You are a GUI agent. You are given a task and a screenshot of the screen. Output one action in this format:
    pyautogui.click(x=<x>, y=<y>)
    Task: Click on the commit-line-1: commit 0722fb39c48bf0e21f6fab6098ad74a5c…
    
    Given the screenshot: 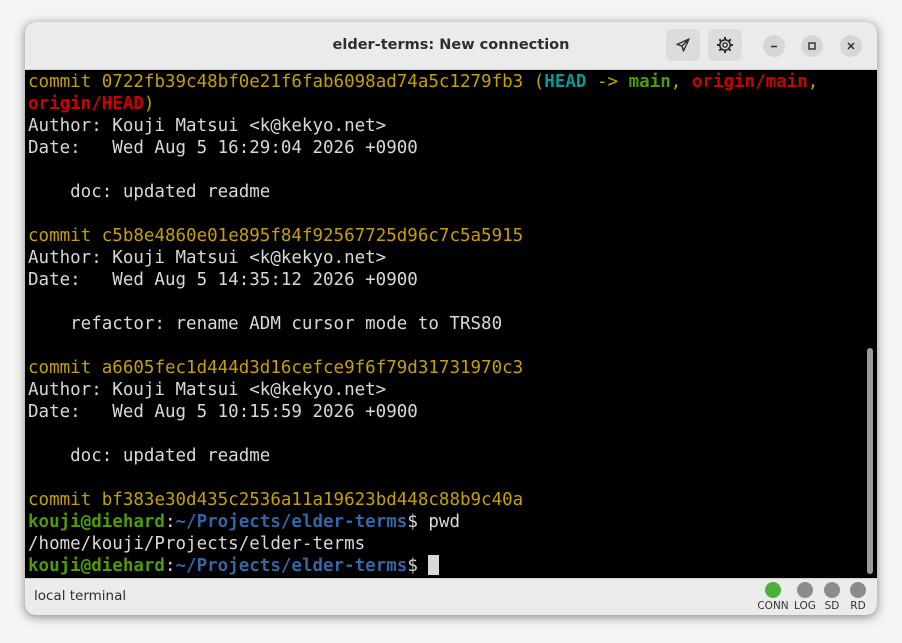 What is the action you would take?
    pyautogui.click(x=286, y=82)
    